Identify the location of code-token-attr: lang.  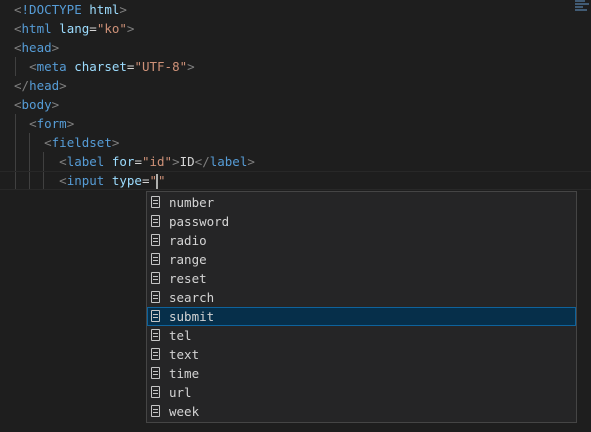
(74, 28).